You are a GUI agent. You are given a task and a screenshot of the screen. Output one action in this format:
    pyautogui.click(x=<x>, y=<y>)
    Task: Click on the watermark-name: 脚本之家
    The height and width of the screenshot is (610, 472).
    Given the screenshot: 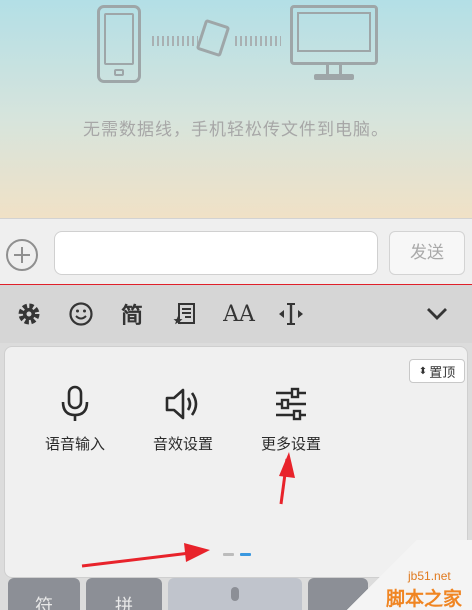 What is the action you would take?
    pyautogui.click(x=424, y=599)
    